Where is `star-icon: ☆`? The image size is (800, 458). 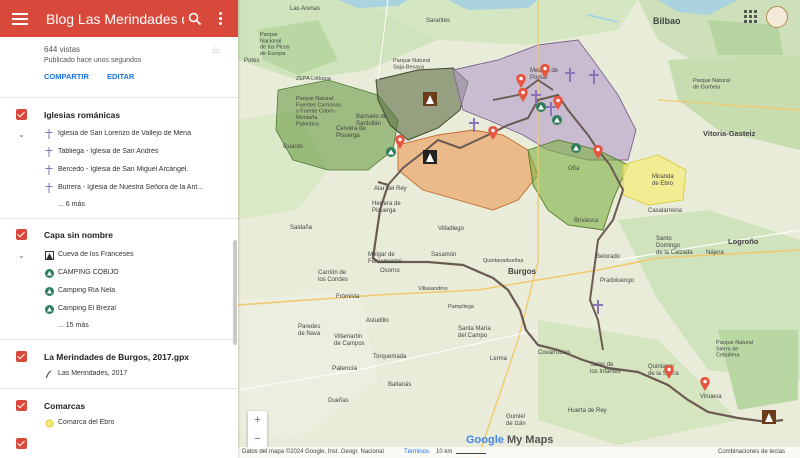 star-icon: ☆ is located at coordinates (216, 50).